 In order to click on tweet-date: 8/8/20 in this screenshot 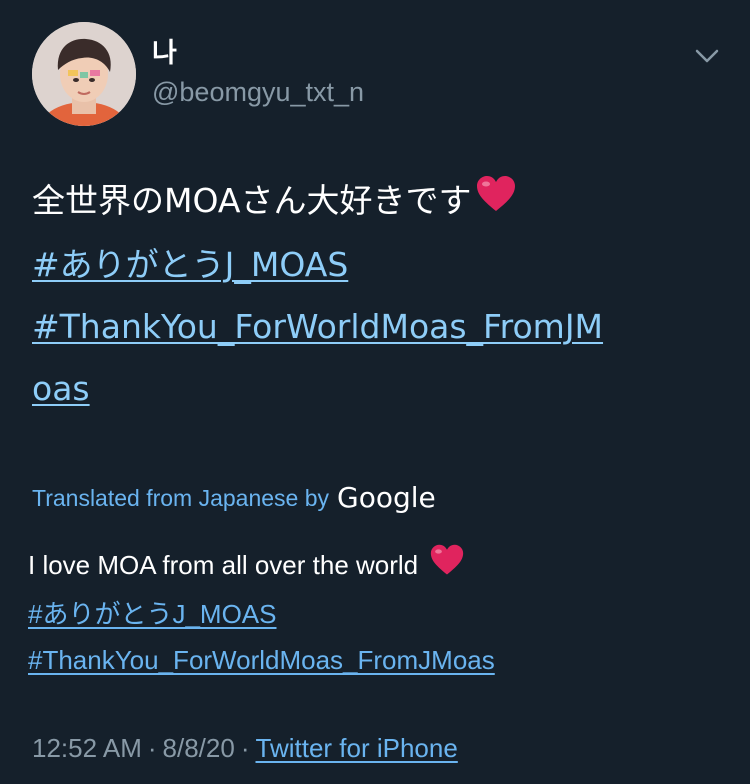, I will do `click(199, 748)`.